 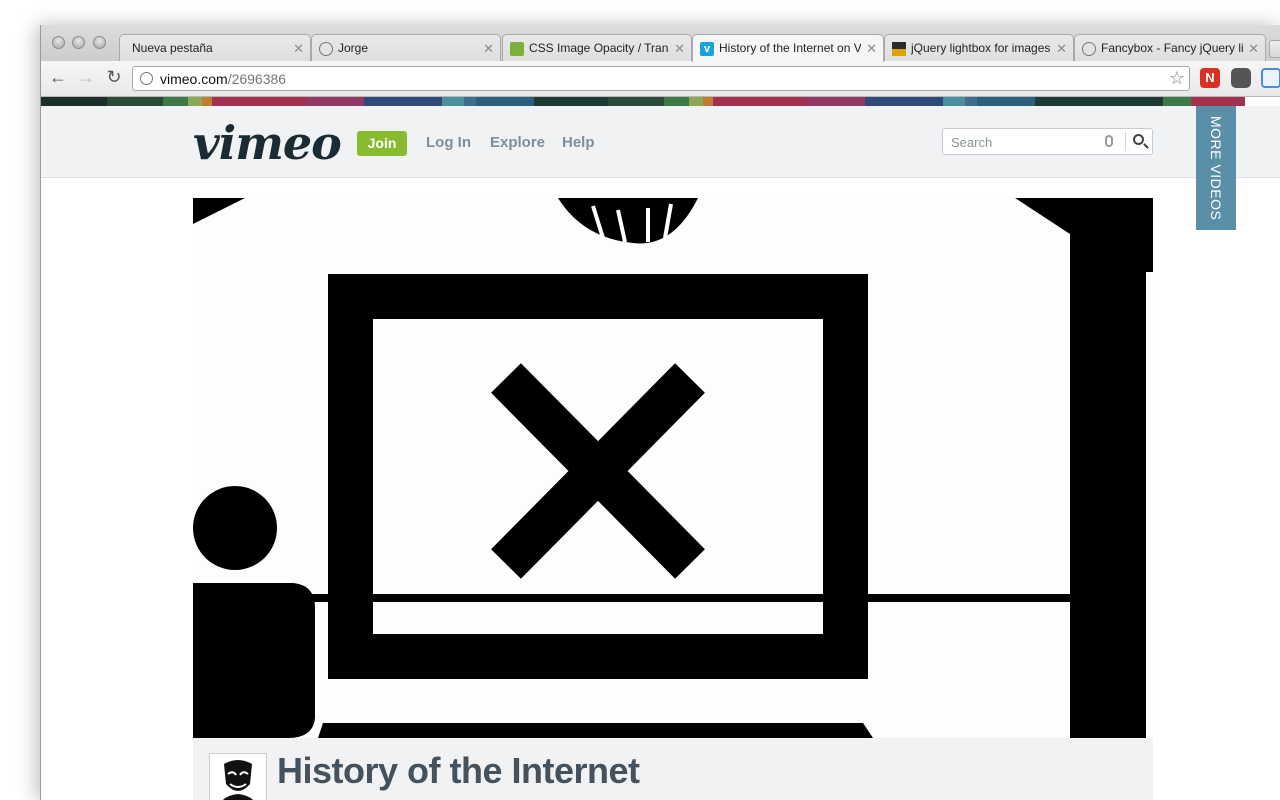 What do you see at coordinates (448, 142) in the screenshot?
I see `nav-log-in: Log In` at bounding box center [448, 142].